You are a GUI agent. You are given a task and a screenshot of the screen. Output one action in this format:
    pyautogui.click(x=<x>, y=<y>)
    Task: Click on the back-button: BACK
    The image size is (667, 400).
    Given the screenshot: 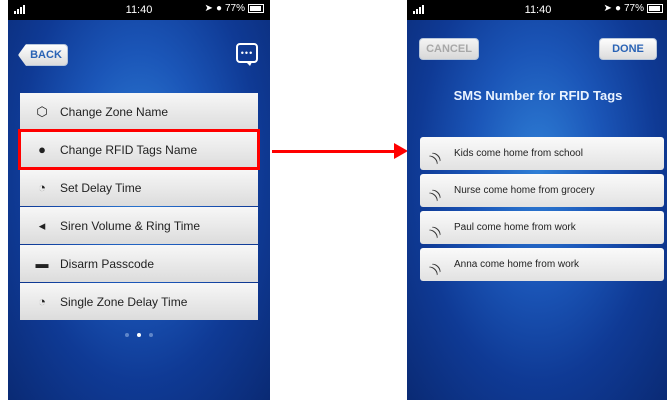 What is the action you would take?
    pyautogui.click(x=43, y=55)
    